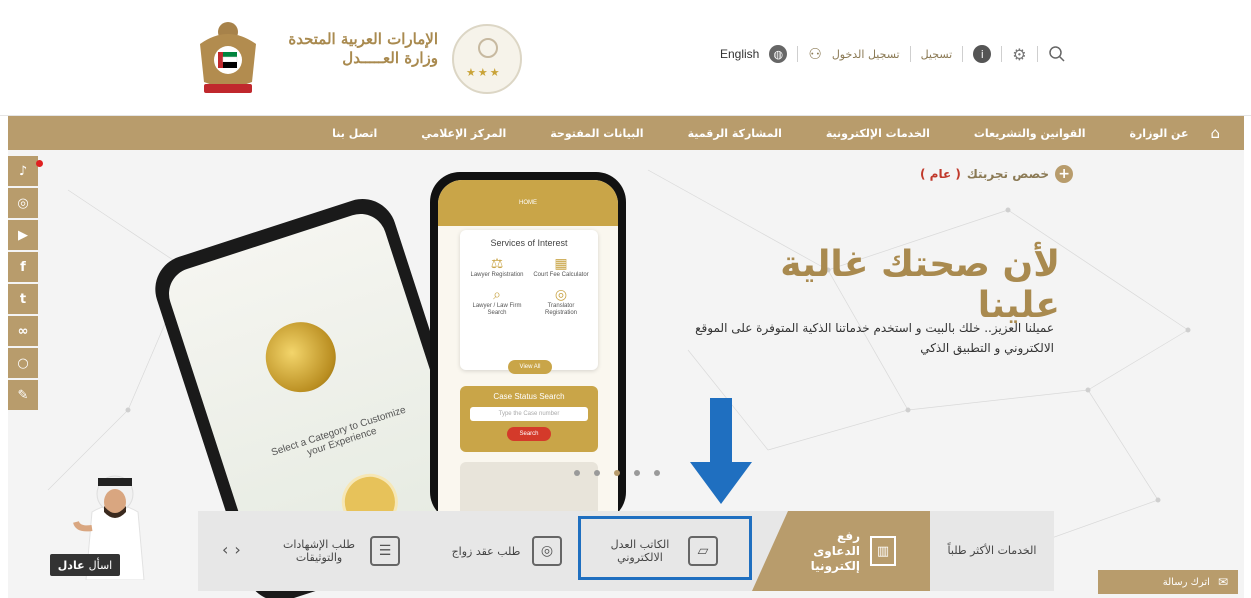  I want to click on header-toolbar: English ◍ ⚇ تسجيل الدخول تسجيل i ⚙, so click(893, 54).